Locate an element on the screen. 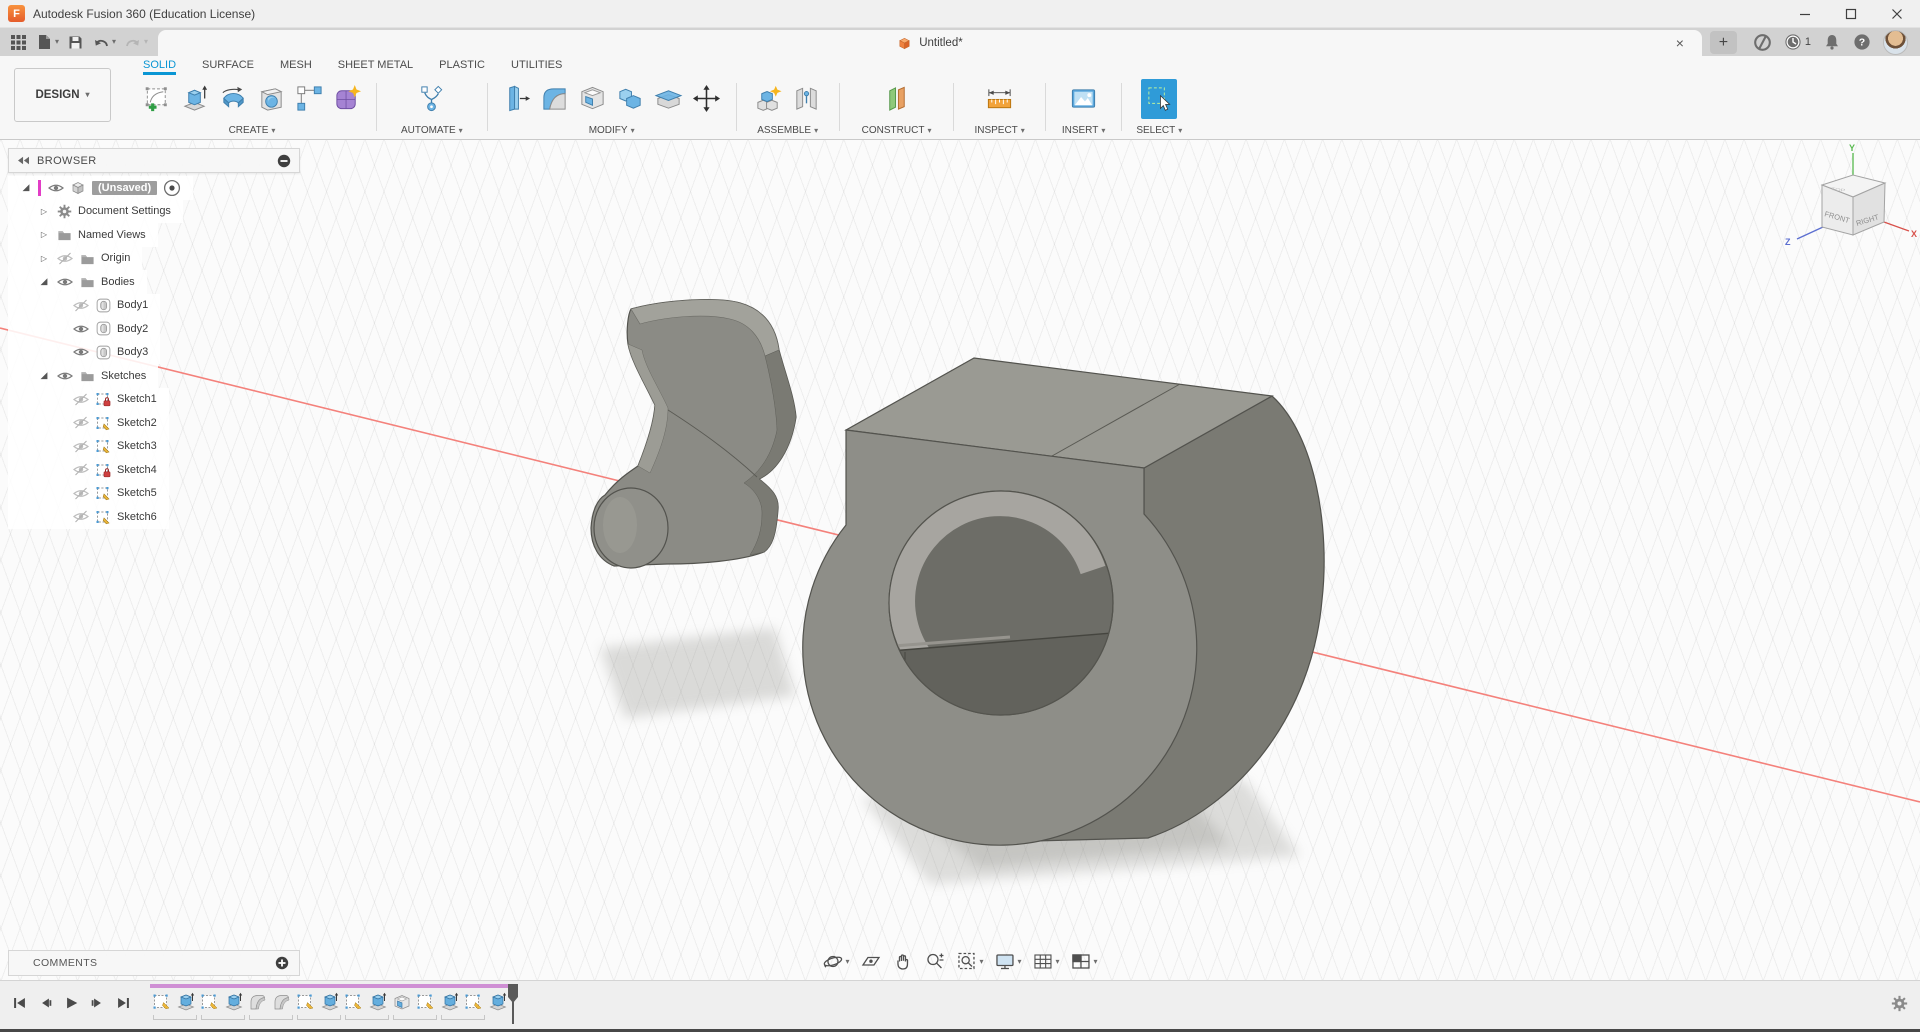 This screenshot has height=1032, width=1920. save-button is located at coordinates (75, 42).